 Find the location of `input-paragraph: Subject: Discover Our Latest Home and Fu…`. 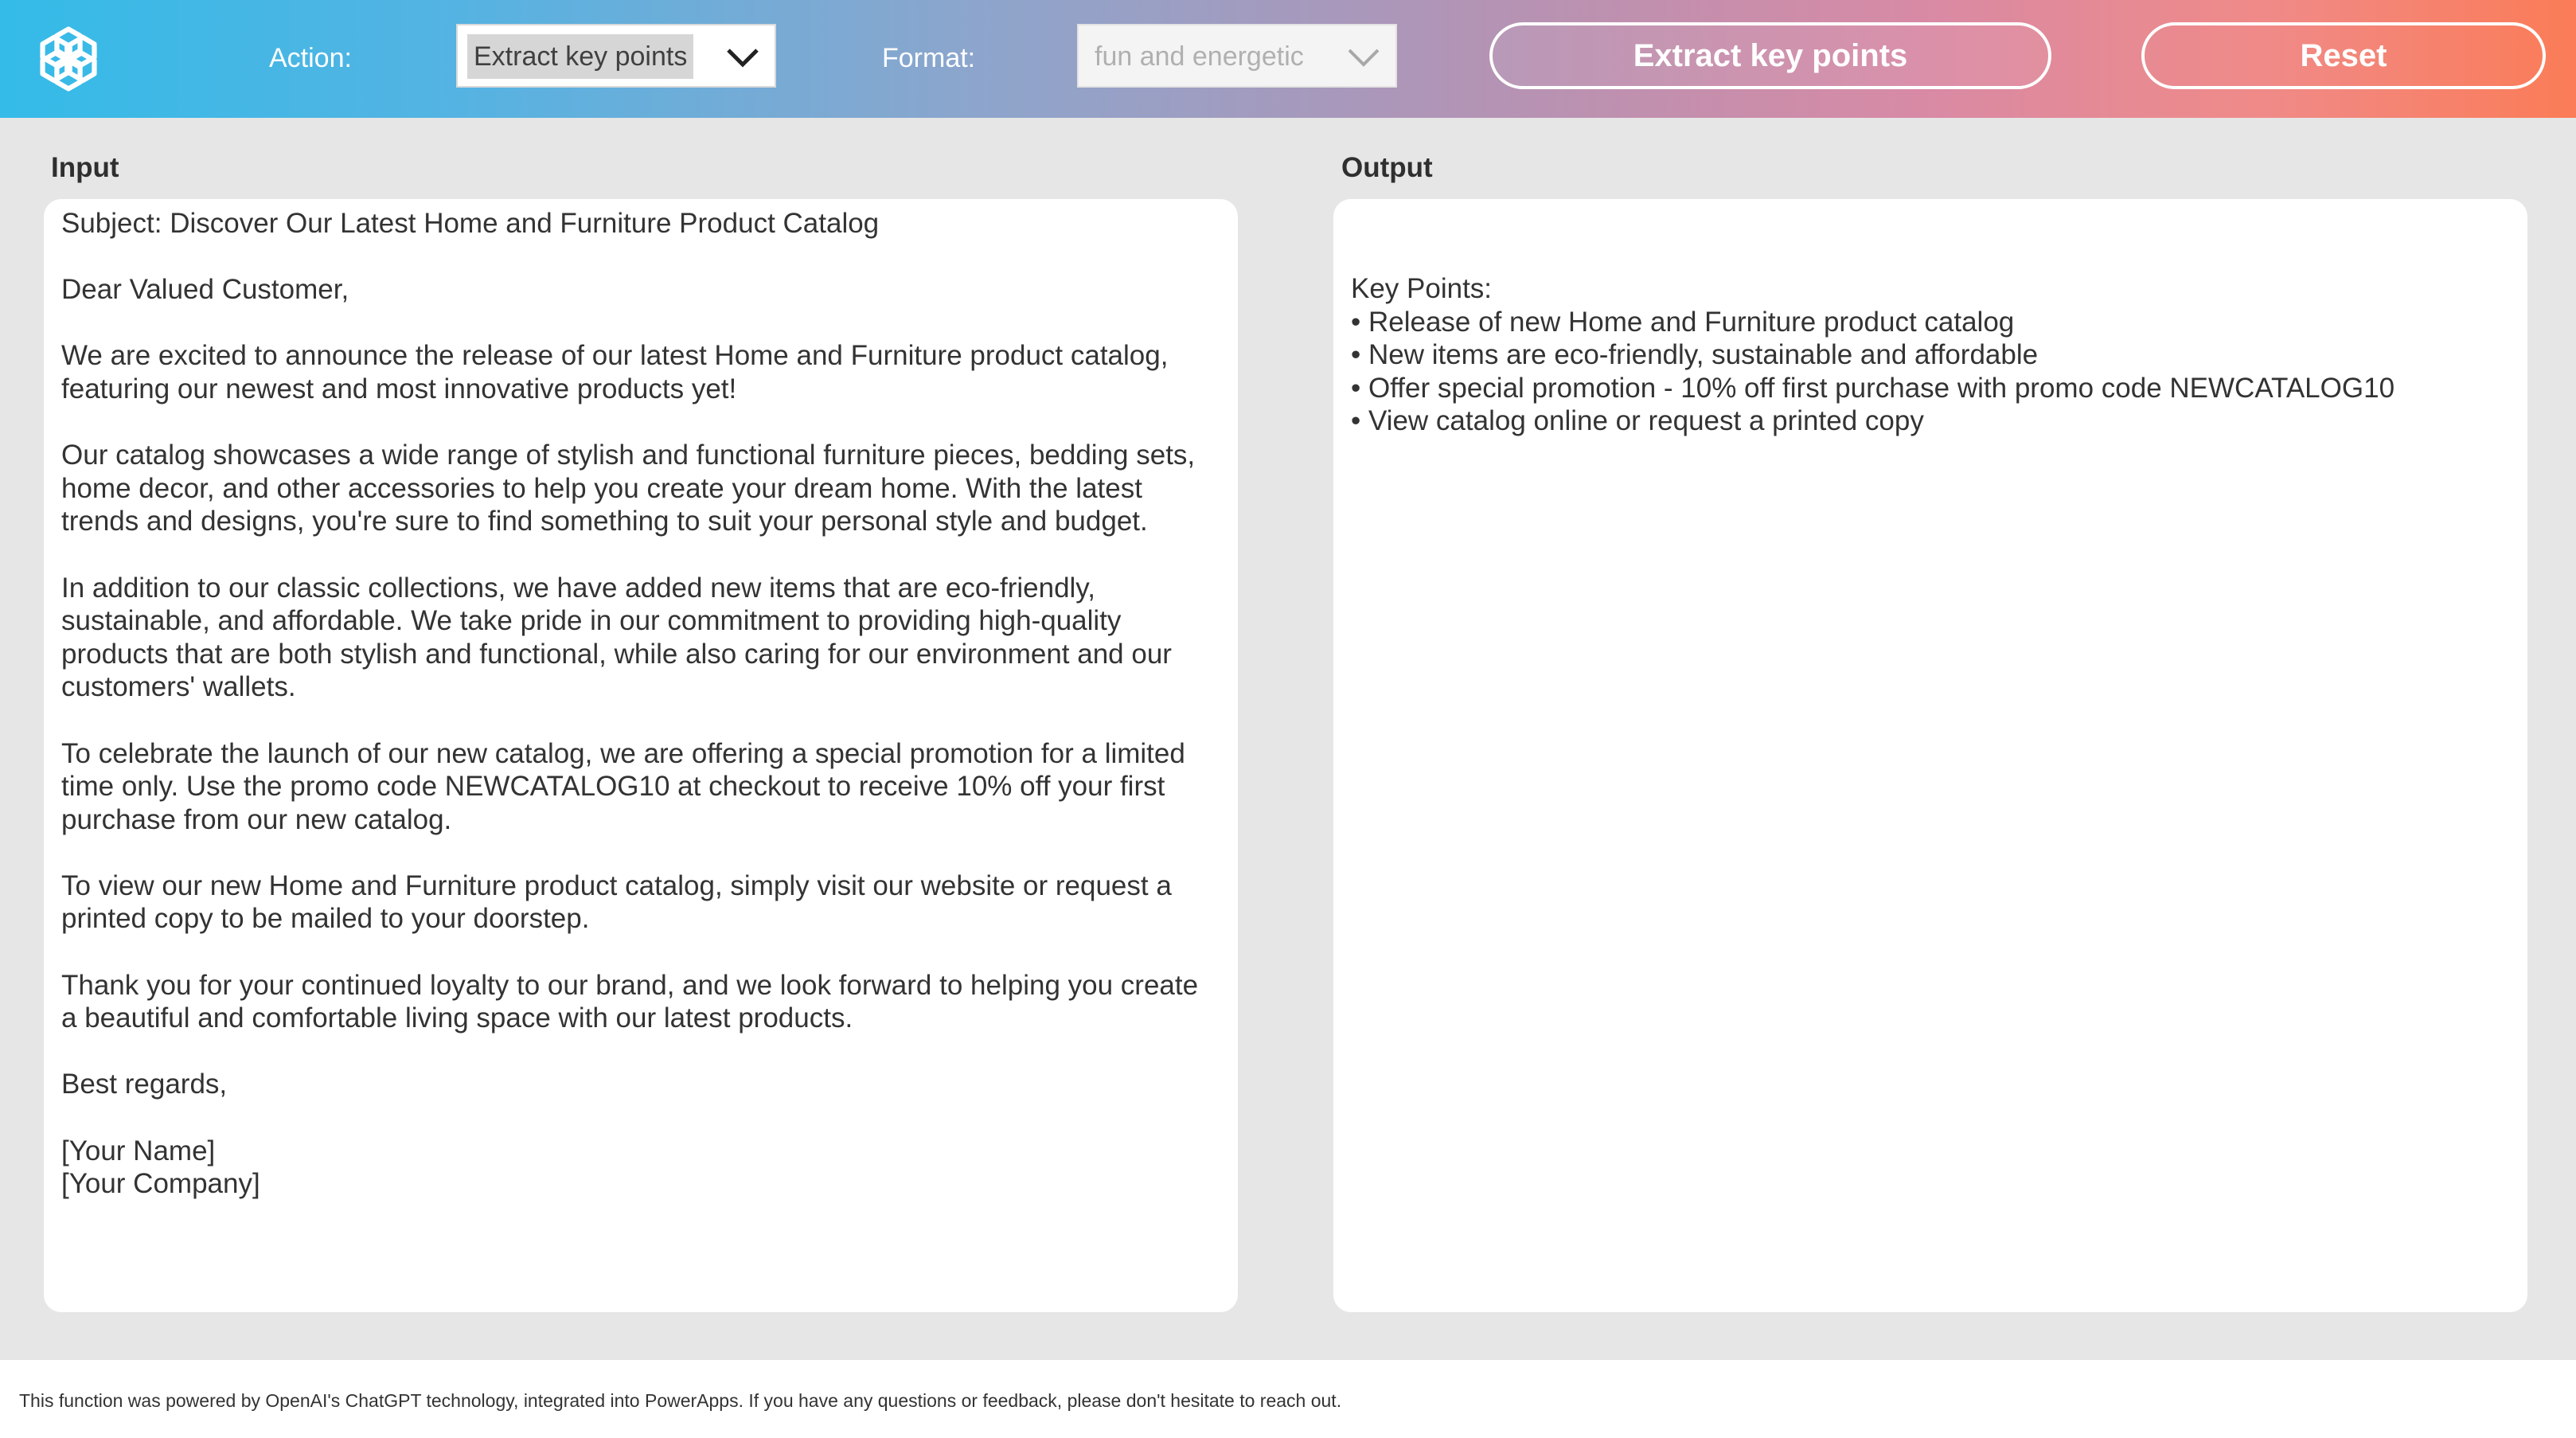

input-paragraph: Subject: Discover Our Latest Home and Fu… is located at coordinates (470, 223).